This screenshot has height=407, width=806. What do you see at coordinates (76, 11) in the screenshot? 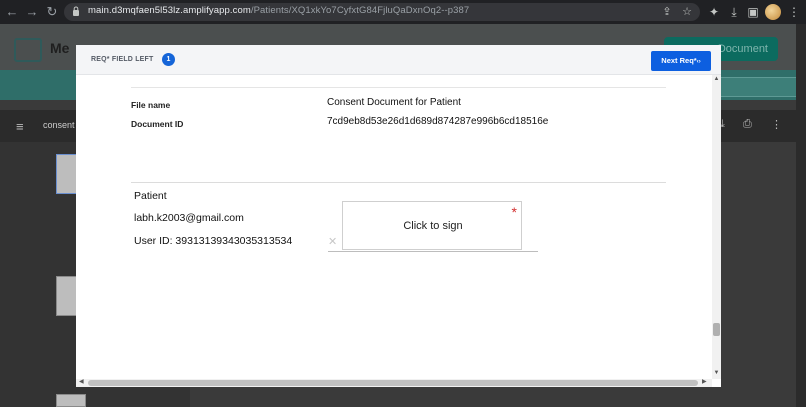
I see `lock-icon` at bounding box center [76, 11].